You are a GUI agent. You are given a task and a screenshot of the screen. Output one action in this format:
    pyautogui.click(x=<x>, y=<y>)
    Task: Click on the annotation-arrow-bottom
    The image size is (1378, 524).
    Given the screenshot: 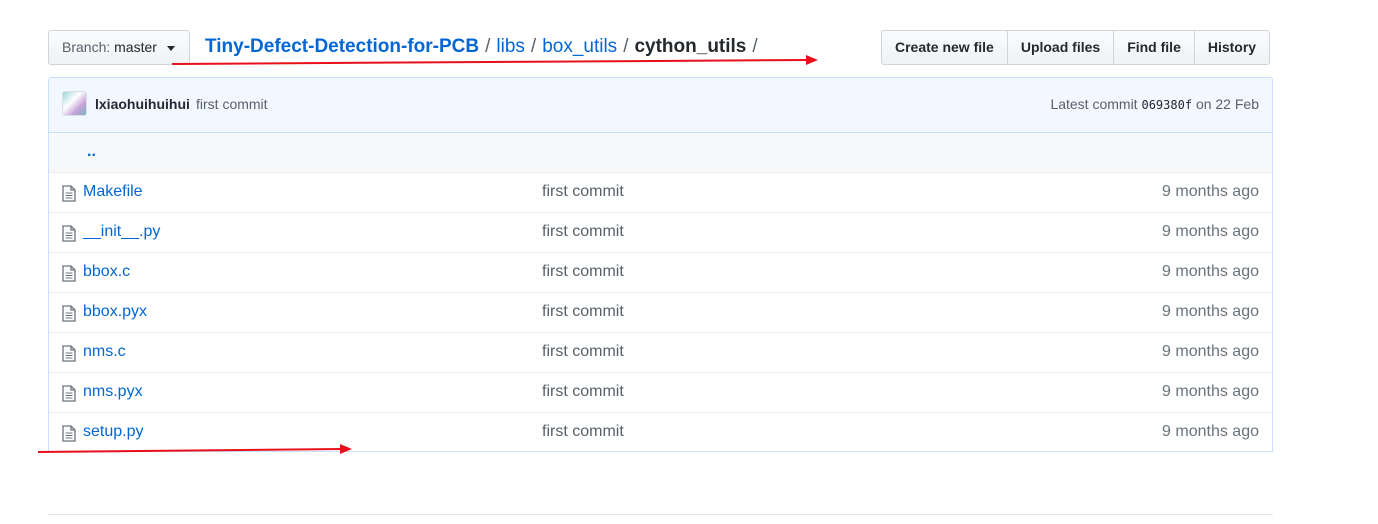 What is the action you would take?
    pyautogui.click(x=194, y=449)
    